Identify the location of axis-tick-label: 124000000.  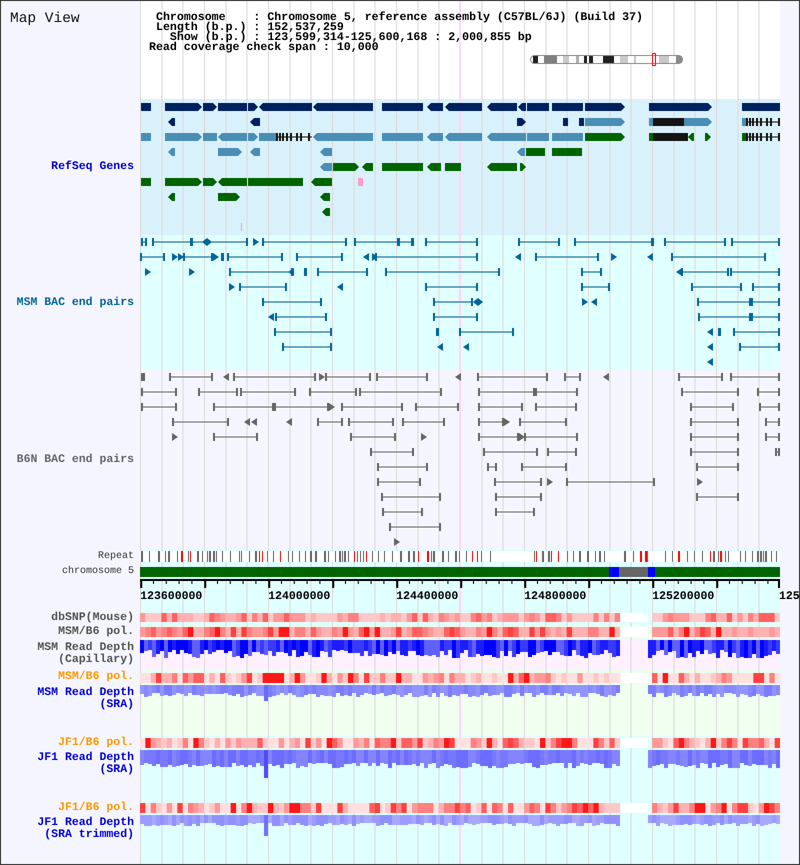
(299, 596).